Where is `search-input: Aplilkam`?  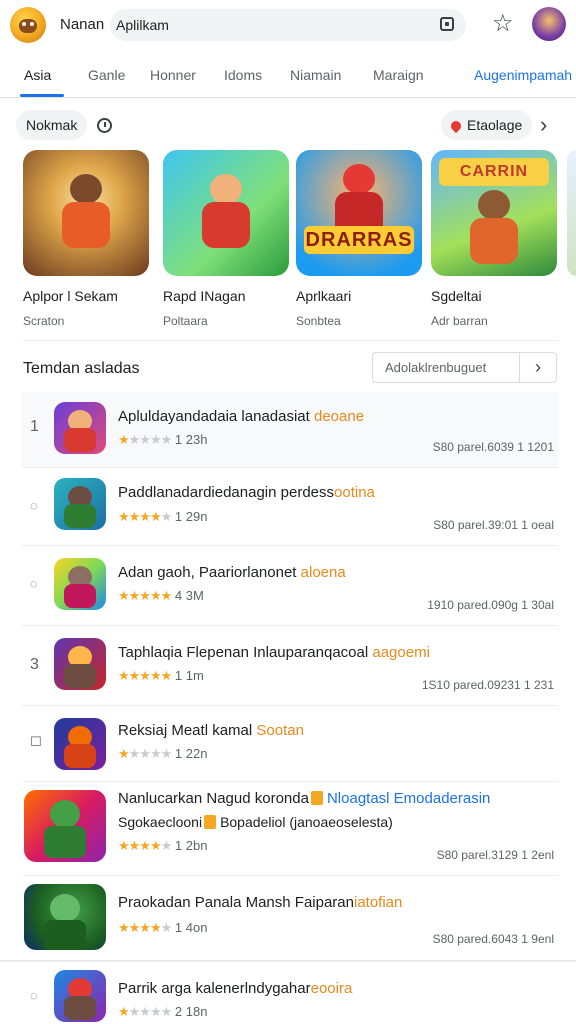
search-input: Aplilkam is located at coordinates (142, 25).